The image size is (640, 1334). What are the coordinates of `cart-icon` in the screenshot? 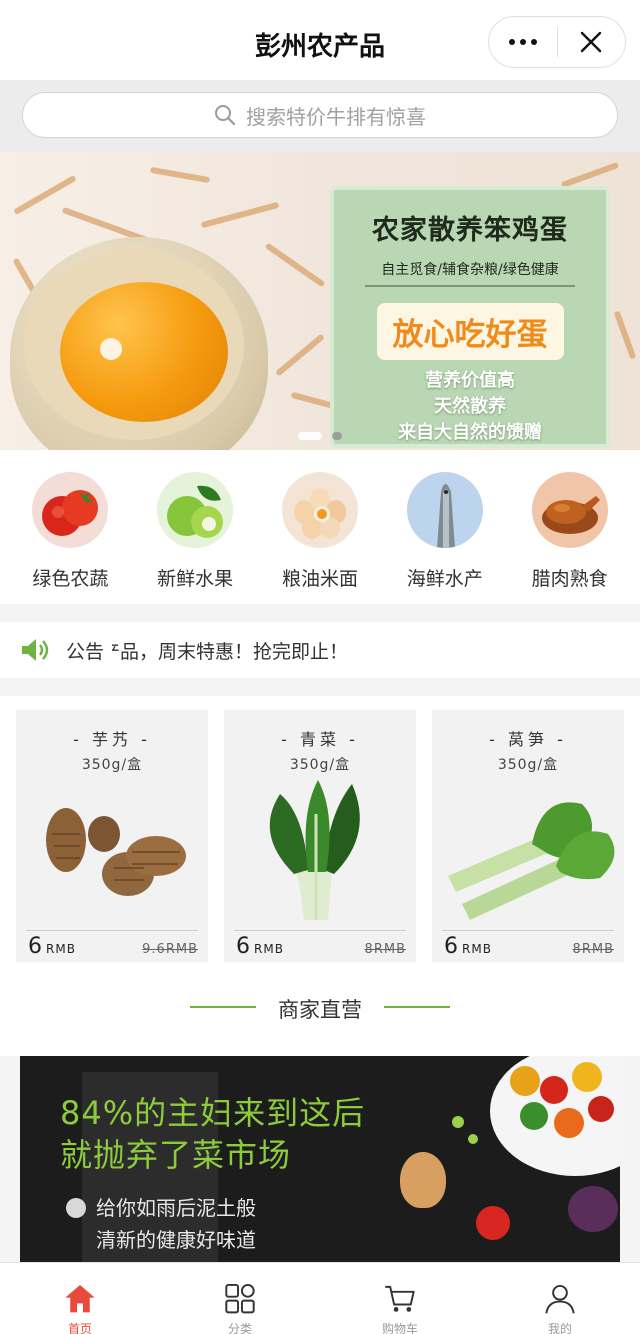 It's located at (400, 1298).